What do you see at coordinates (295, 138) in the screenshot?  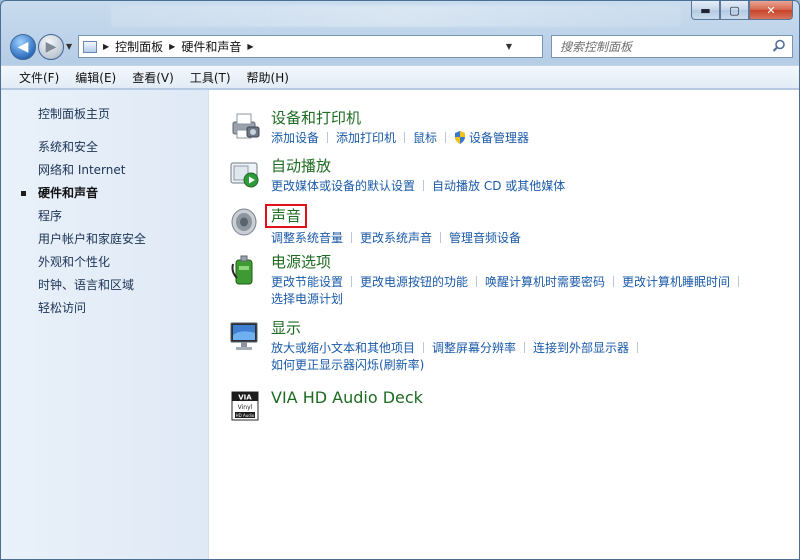 I see `link-add-device: 添加设备` at bounding box center [295, 138].